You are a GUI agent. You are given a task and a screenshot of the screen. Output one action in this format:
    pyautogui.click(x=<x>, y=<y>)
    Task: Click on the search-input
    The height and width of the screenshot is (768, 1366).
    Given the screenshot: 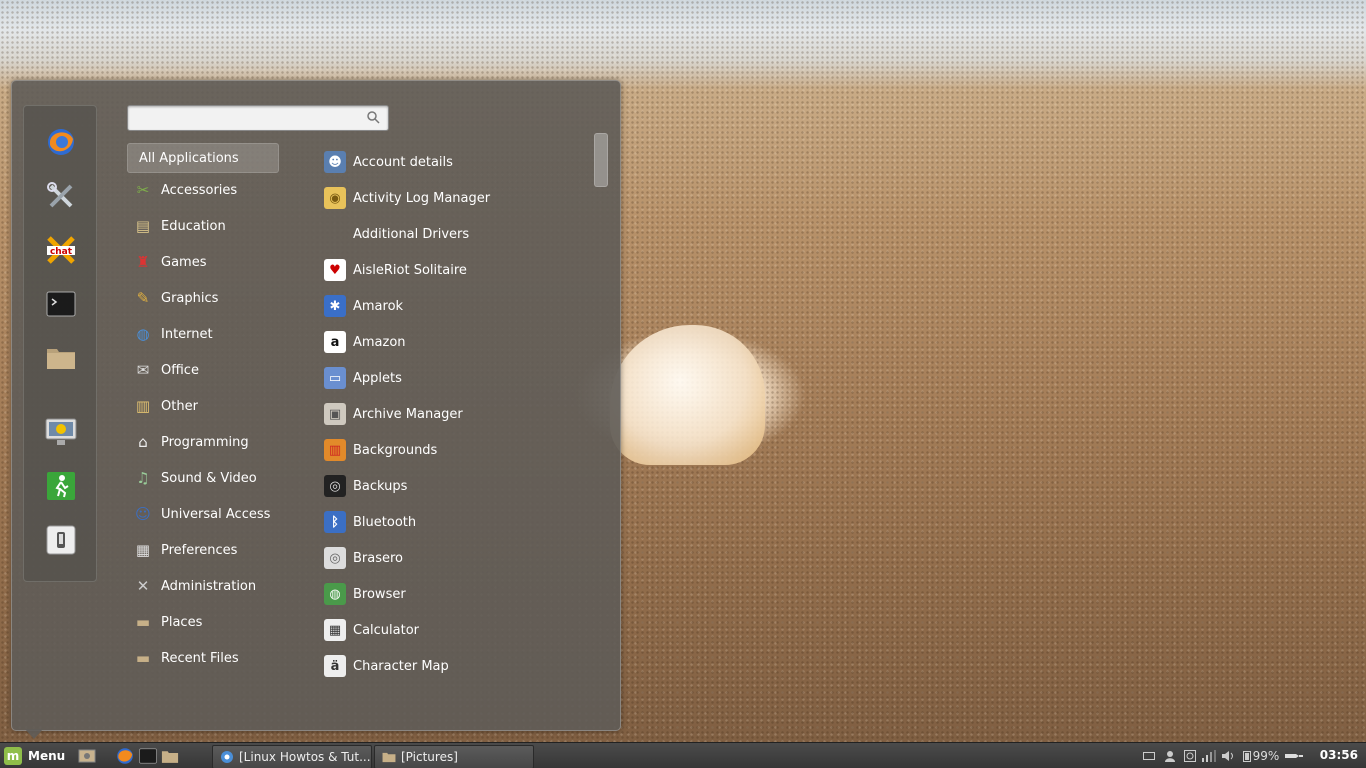 What is the action you would take?
    pyautogui.click(x=241, y=117)
    